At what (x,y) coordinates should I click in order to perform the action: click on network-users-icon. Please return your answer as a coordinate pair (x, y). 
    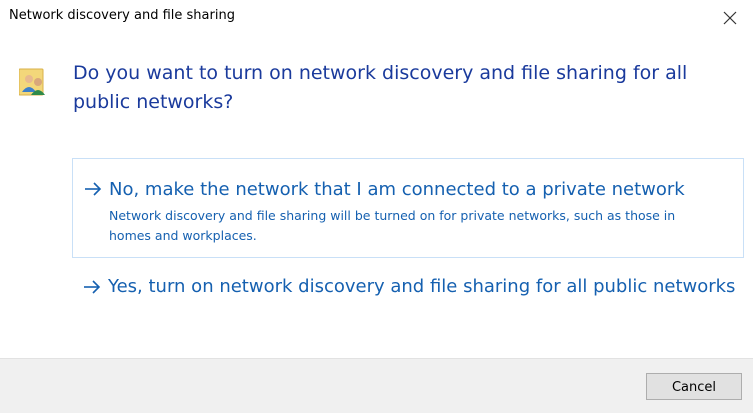
    Looking at the image, I should click on (33, 82).